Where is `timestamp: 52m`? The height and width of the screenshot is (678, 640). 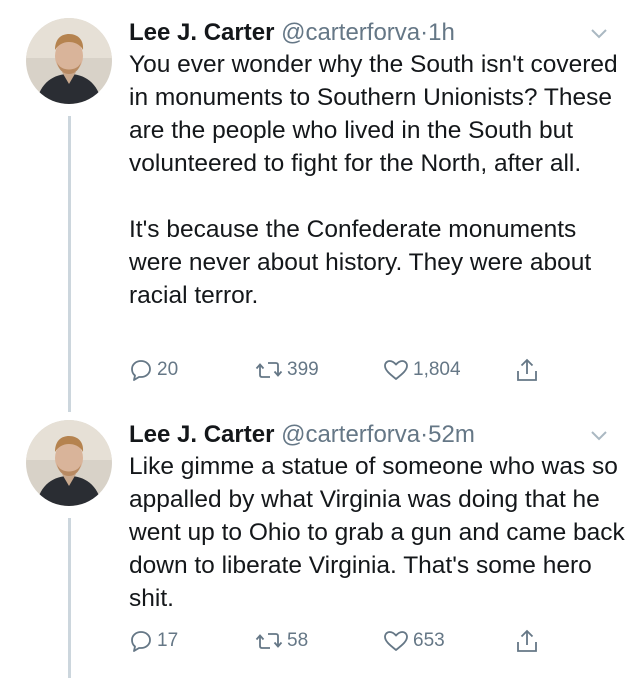
timestamp: 52m is located at coordinates (451, 434).